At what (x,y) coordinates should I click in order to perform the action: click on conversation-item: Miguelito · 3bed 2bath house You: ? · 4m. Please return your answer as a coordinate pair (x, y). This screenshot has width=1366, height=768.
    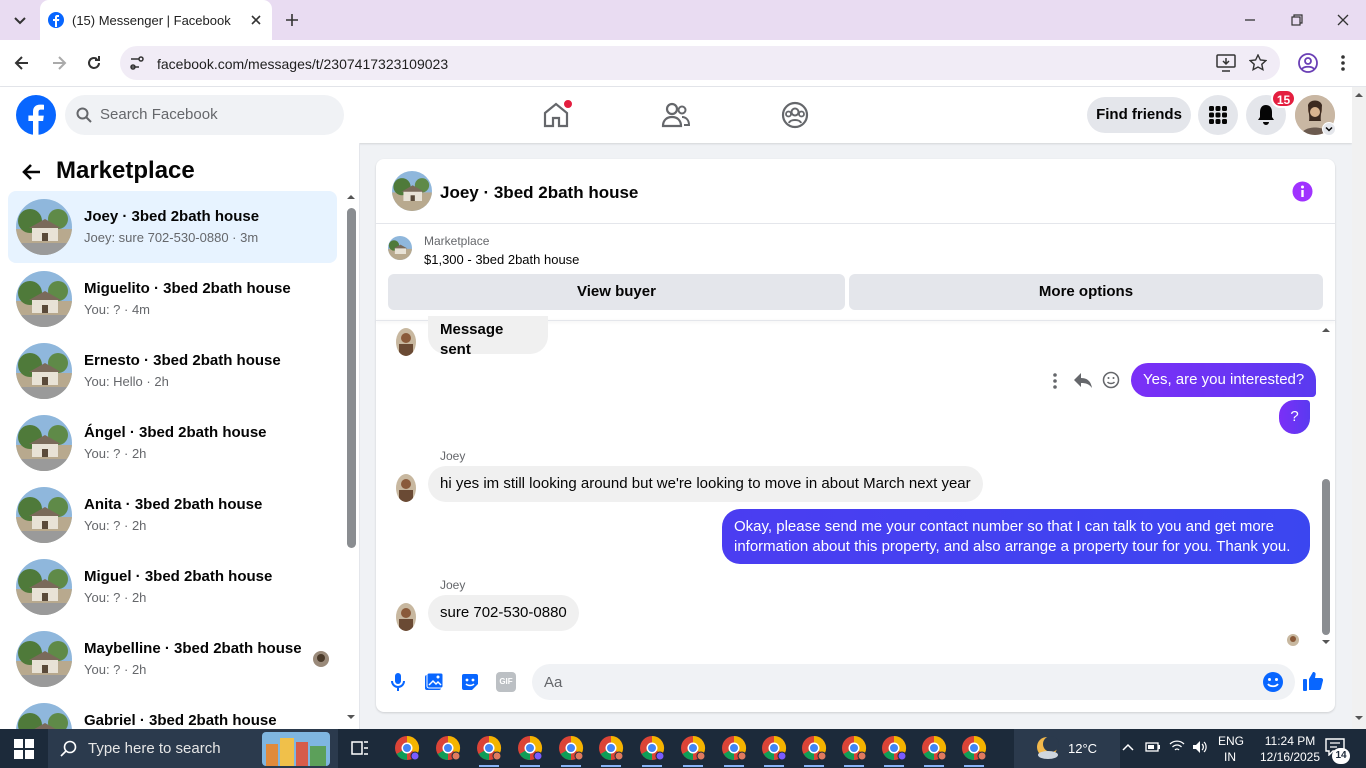
    Looking at the image, I should click on (172, 299).